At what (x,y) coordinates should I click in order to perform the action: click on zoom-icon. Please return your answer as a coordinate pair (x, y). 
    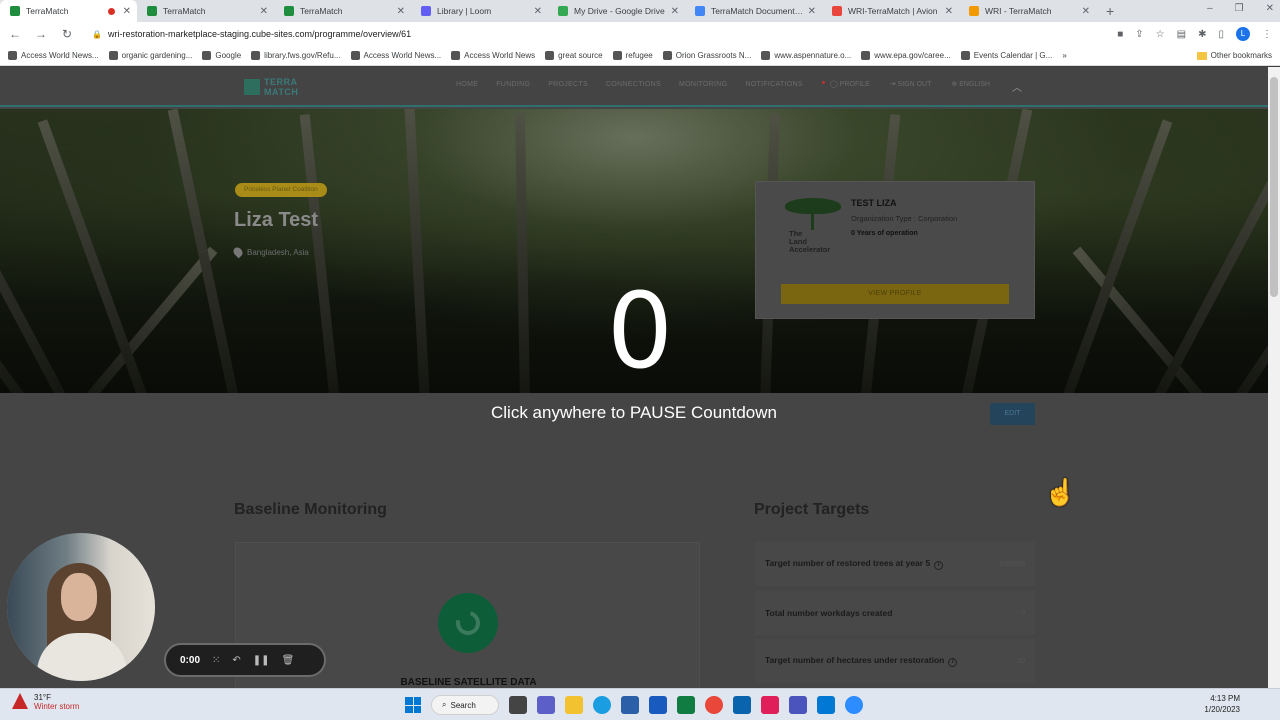
    Looking at the image, I should click on (854, 705).